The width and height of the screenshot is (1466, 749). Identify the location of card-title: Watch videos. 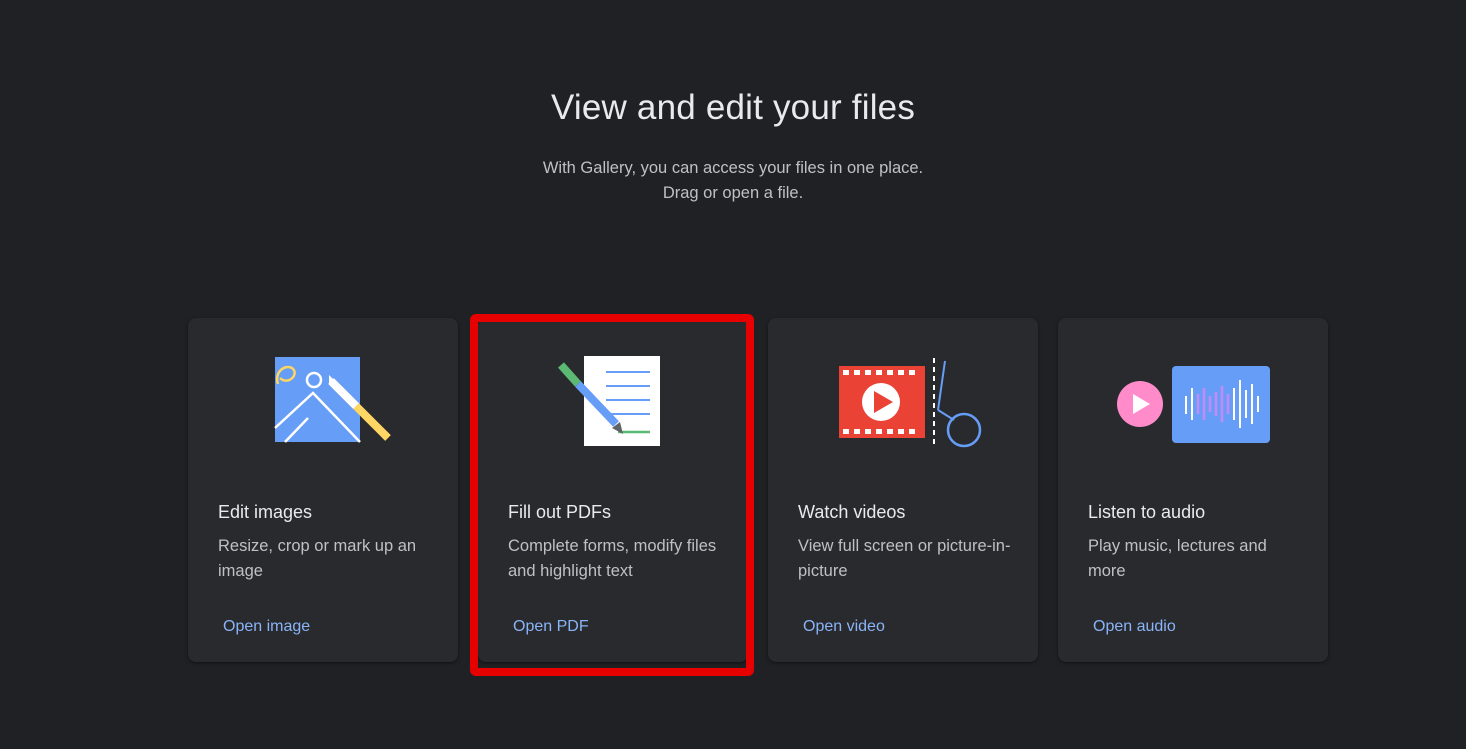
(852, 512).